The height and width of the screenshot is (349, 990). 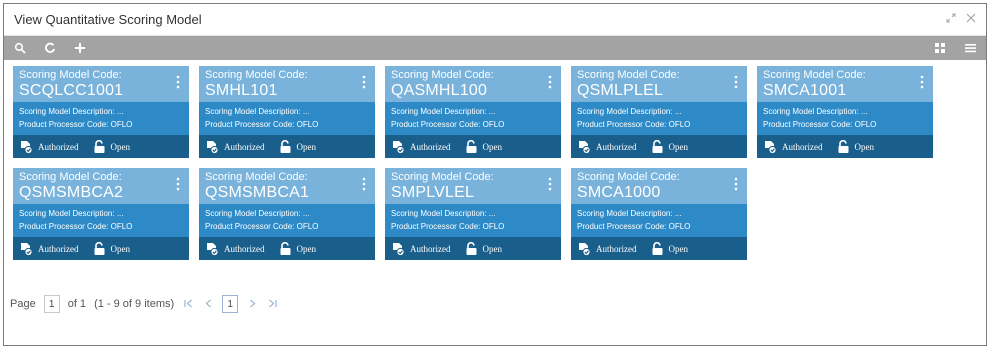 I want to click on close-icon, so click(x=971, y=19).